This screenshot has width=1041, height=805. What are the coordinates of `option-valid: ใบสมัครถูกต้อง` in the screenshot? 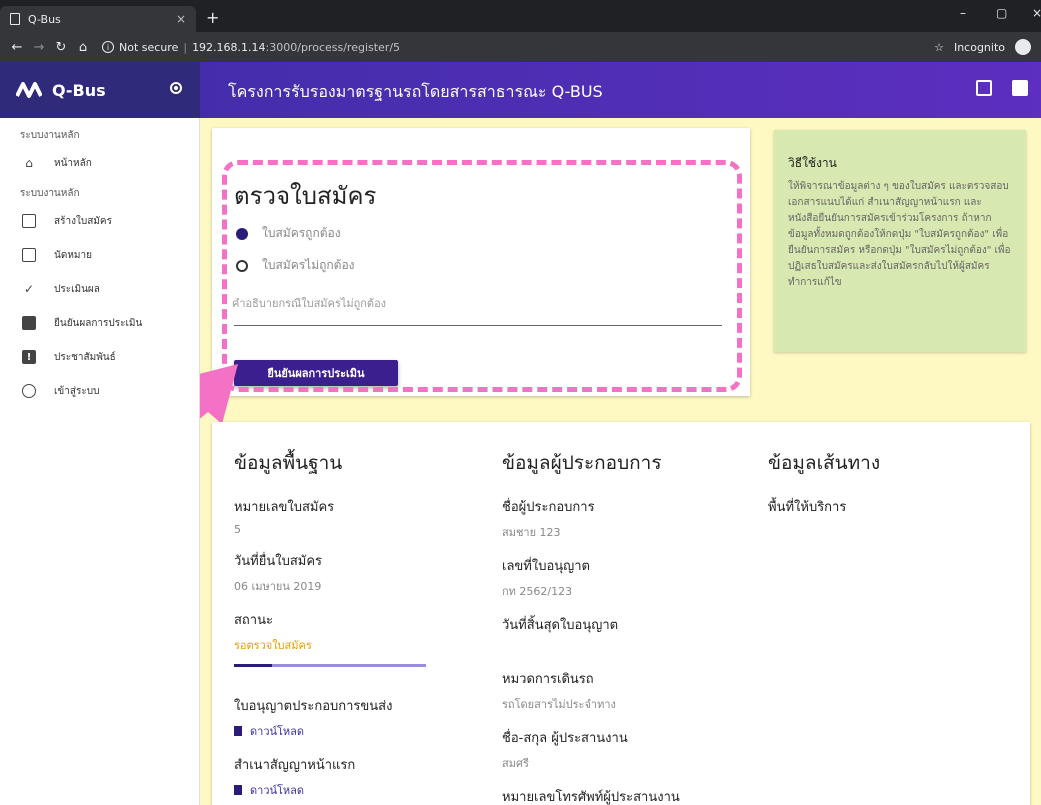 It's located at (288, 233).